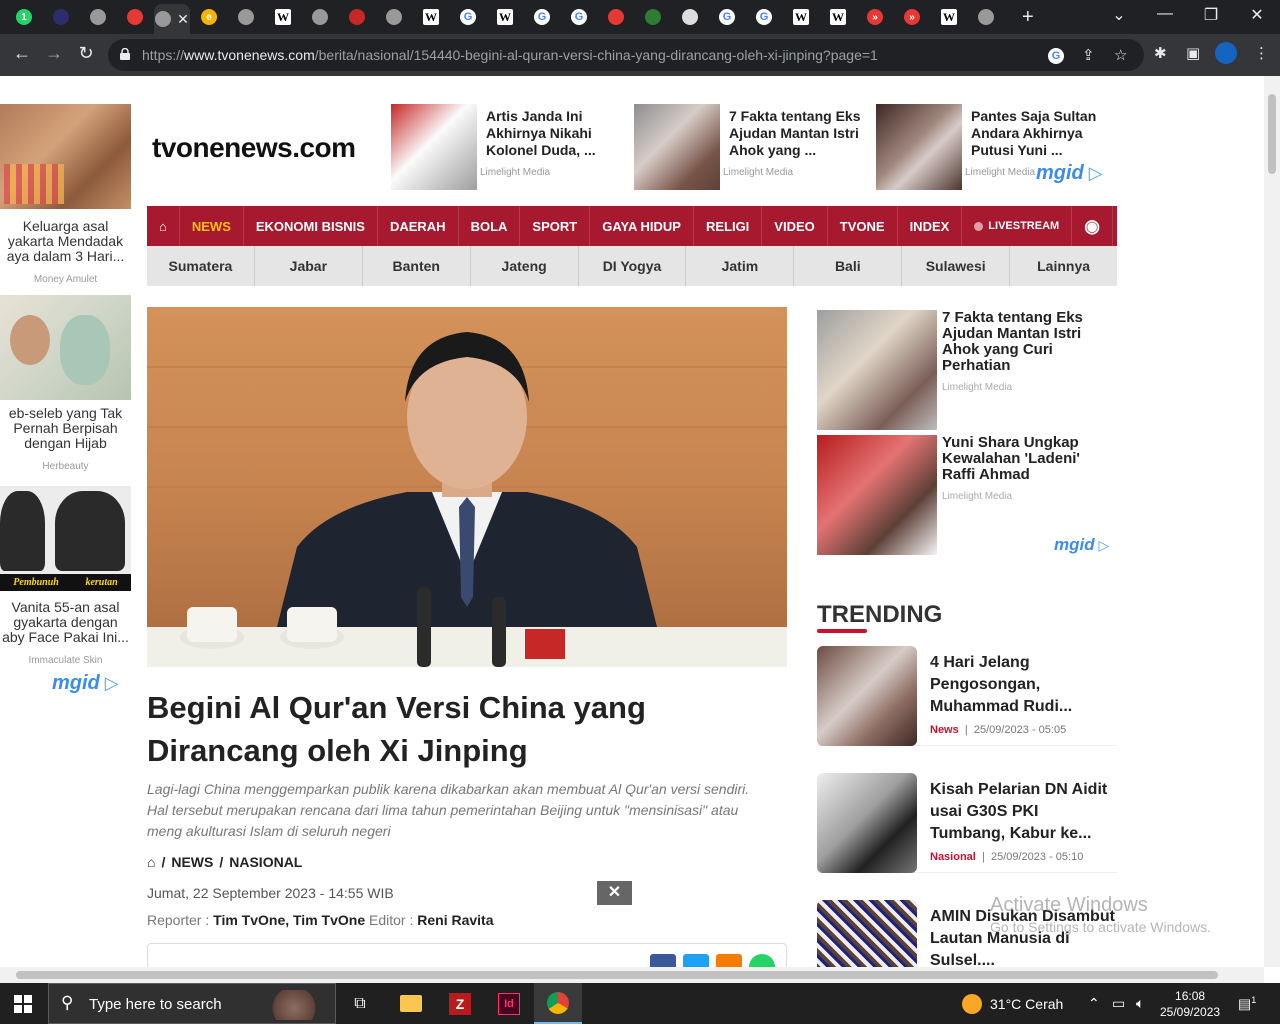 The width and height of the screenshot is (1280, 1024). I want to click on nav-item-bola: BOLA, so click(490, 226).